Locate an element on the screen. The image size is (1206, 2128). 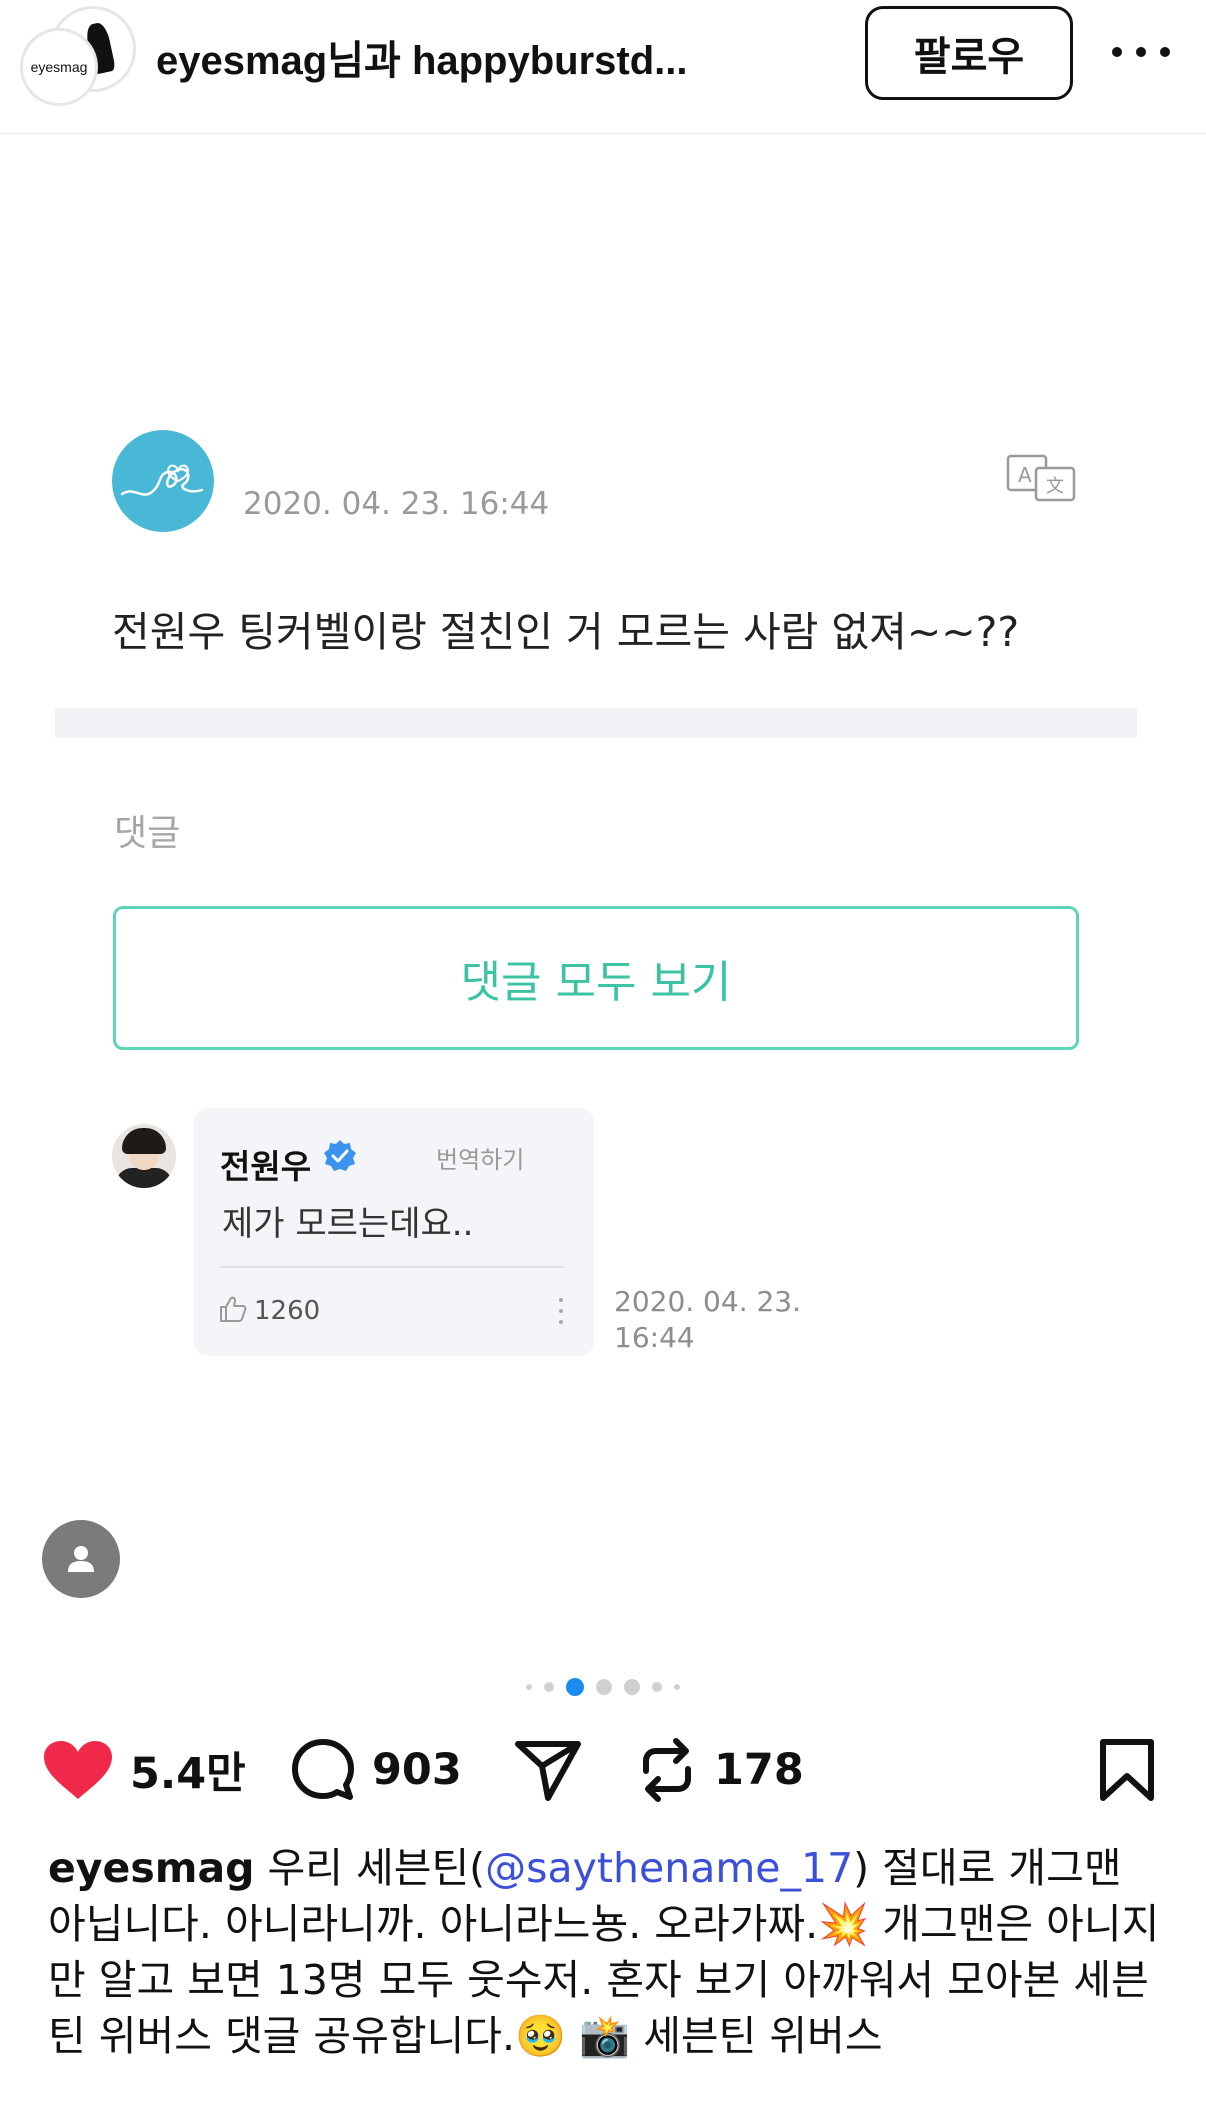
carousel-indicator is located at coordinates (603, 1687).